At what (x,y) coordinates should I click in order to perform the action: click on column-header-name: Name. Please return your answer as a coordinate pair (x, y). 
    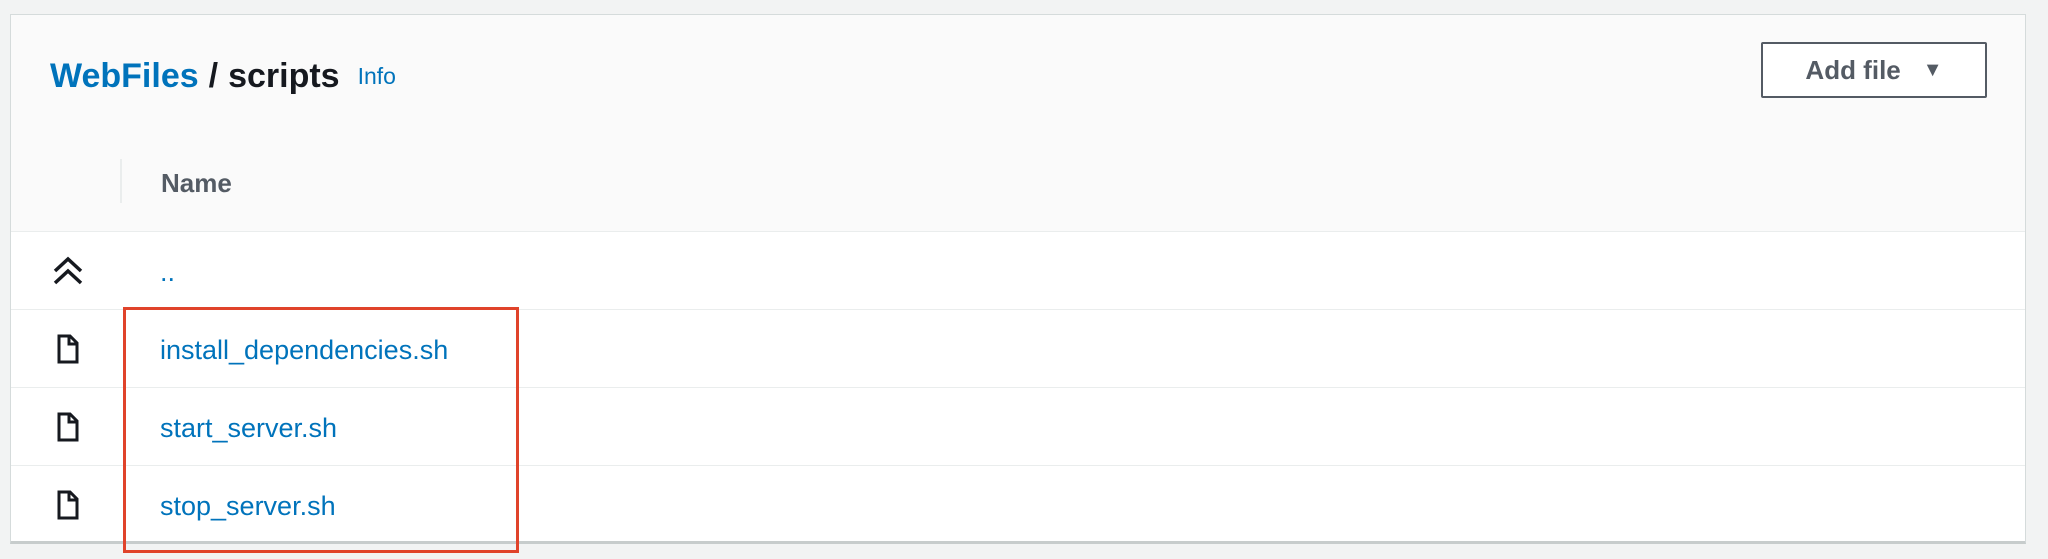
    Looking at the image, I should click on (196, 183).